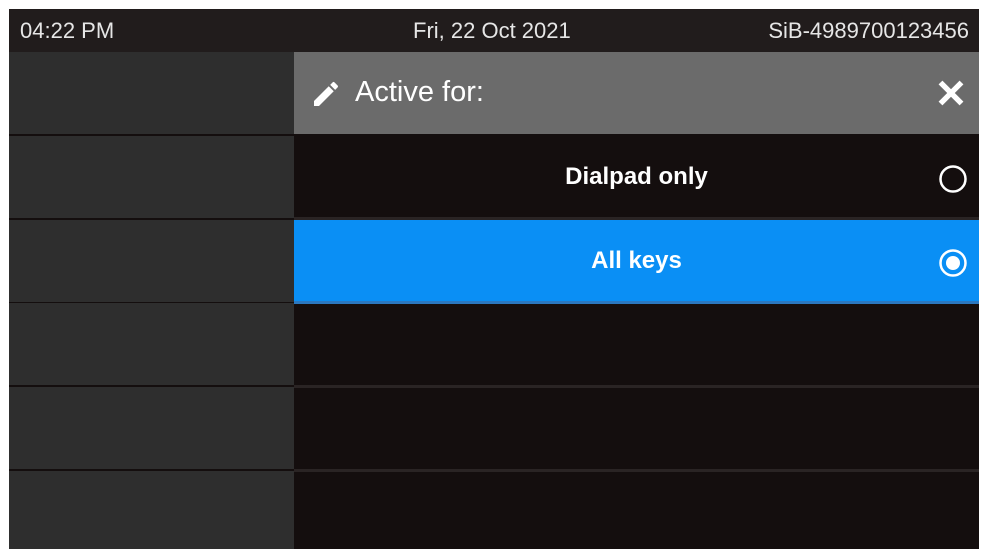 The height and width of the screenshot is (549, 987). Describe the element at coordinates (326, 93) in the screenshot. I see `pencil-icon` at that location.